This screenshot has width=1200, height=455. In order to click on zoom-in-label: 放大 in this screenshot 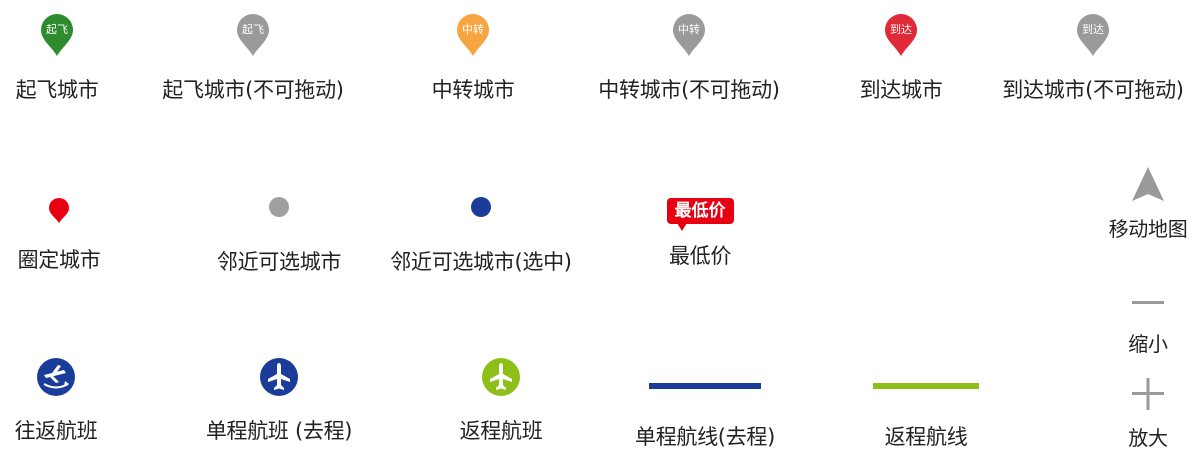, I will do `click(1148, 438)`.